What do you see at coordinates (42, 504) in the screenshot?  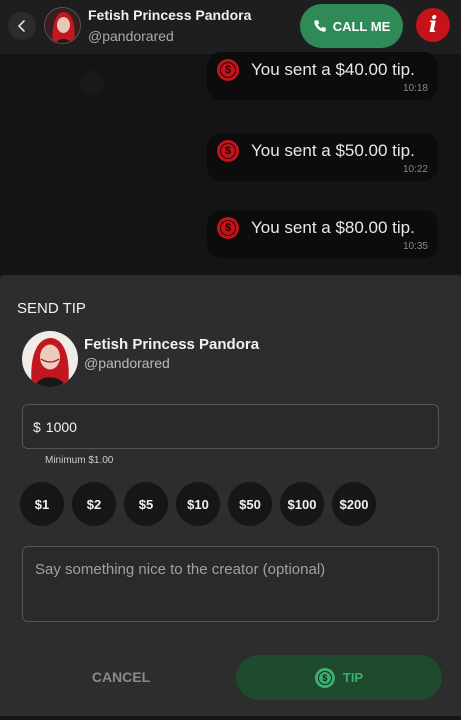 I see `preset-amount-button: $1` at bounding box center [42, 504].